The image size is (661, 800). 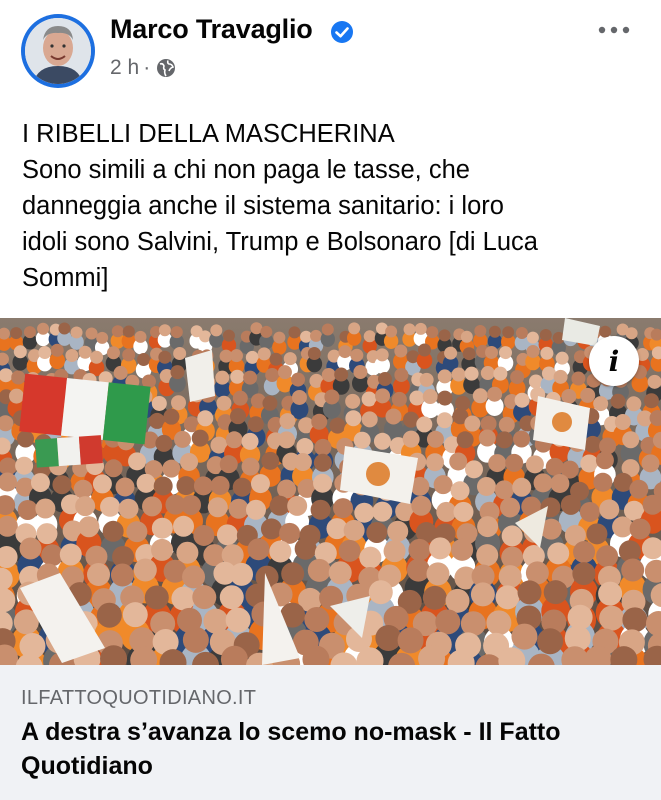 I want to click on post-meta: 2 h ·, so click(x=143, y=68).